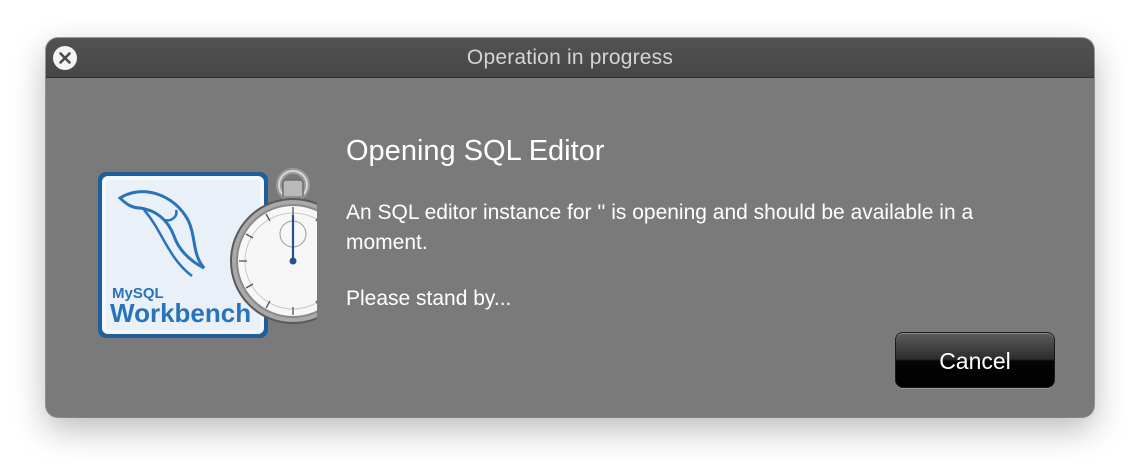 The width and height of the screenshot is (1140, 472). I want to click on logo-brand-large: Workbench, so click(180, 313).